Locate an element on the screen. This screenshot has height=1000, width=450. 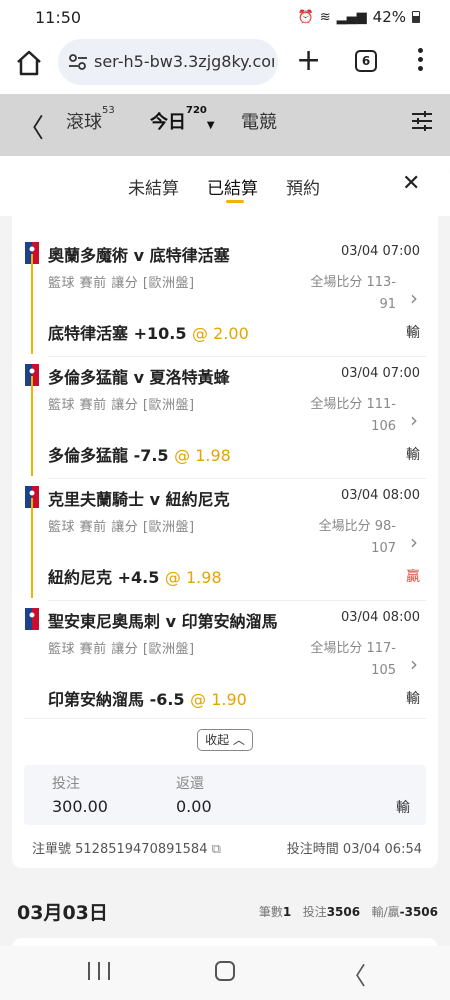
return-value: 0.00 is located at coordinates (194, 806).